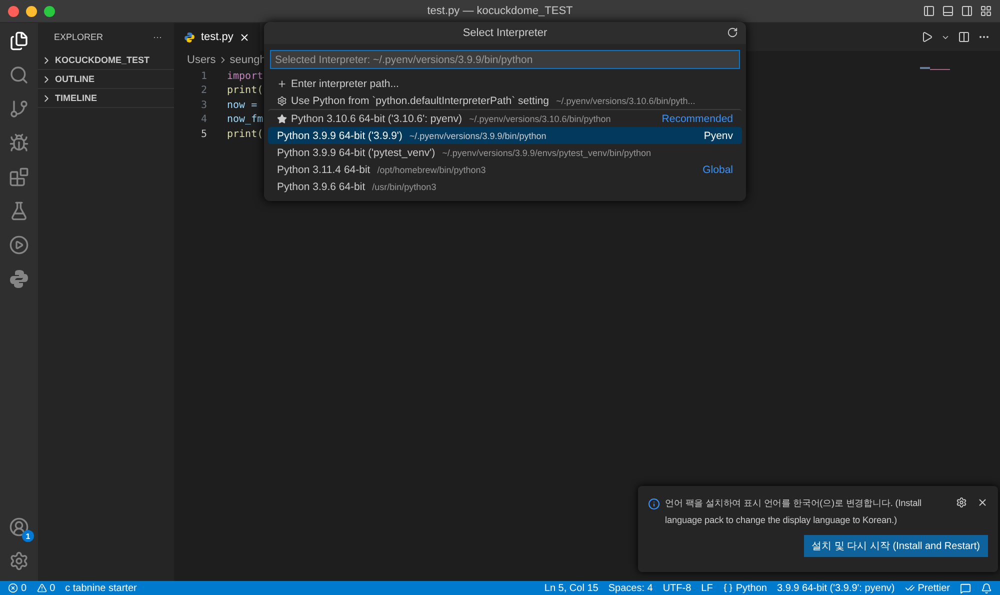 Image resolution: width=1000 pixels, height=595 pixels. What do you see at coordinates (19, 143) in the screenshot?
I see `debug-icon` at bounding box center [19, 143].